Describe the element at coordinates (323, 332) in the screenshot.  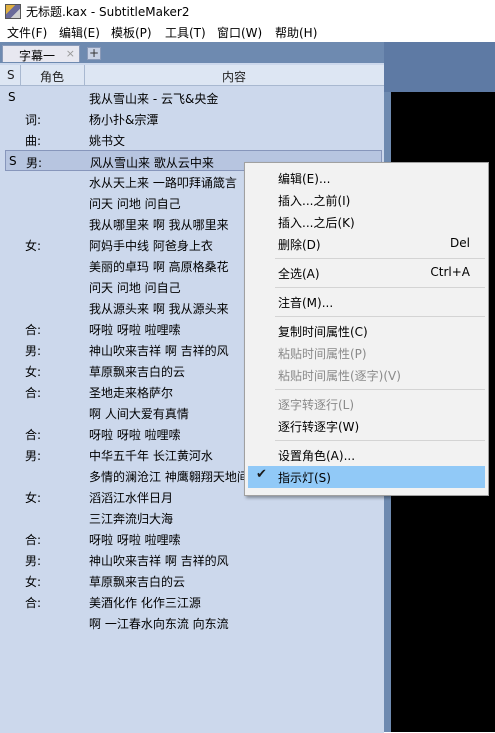
I see `menu-item-label: 复制时间属性(C)` at that location.